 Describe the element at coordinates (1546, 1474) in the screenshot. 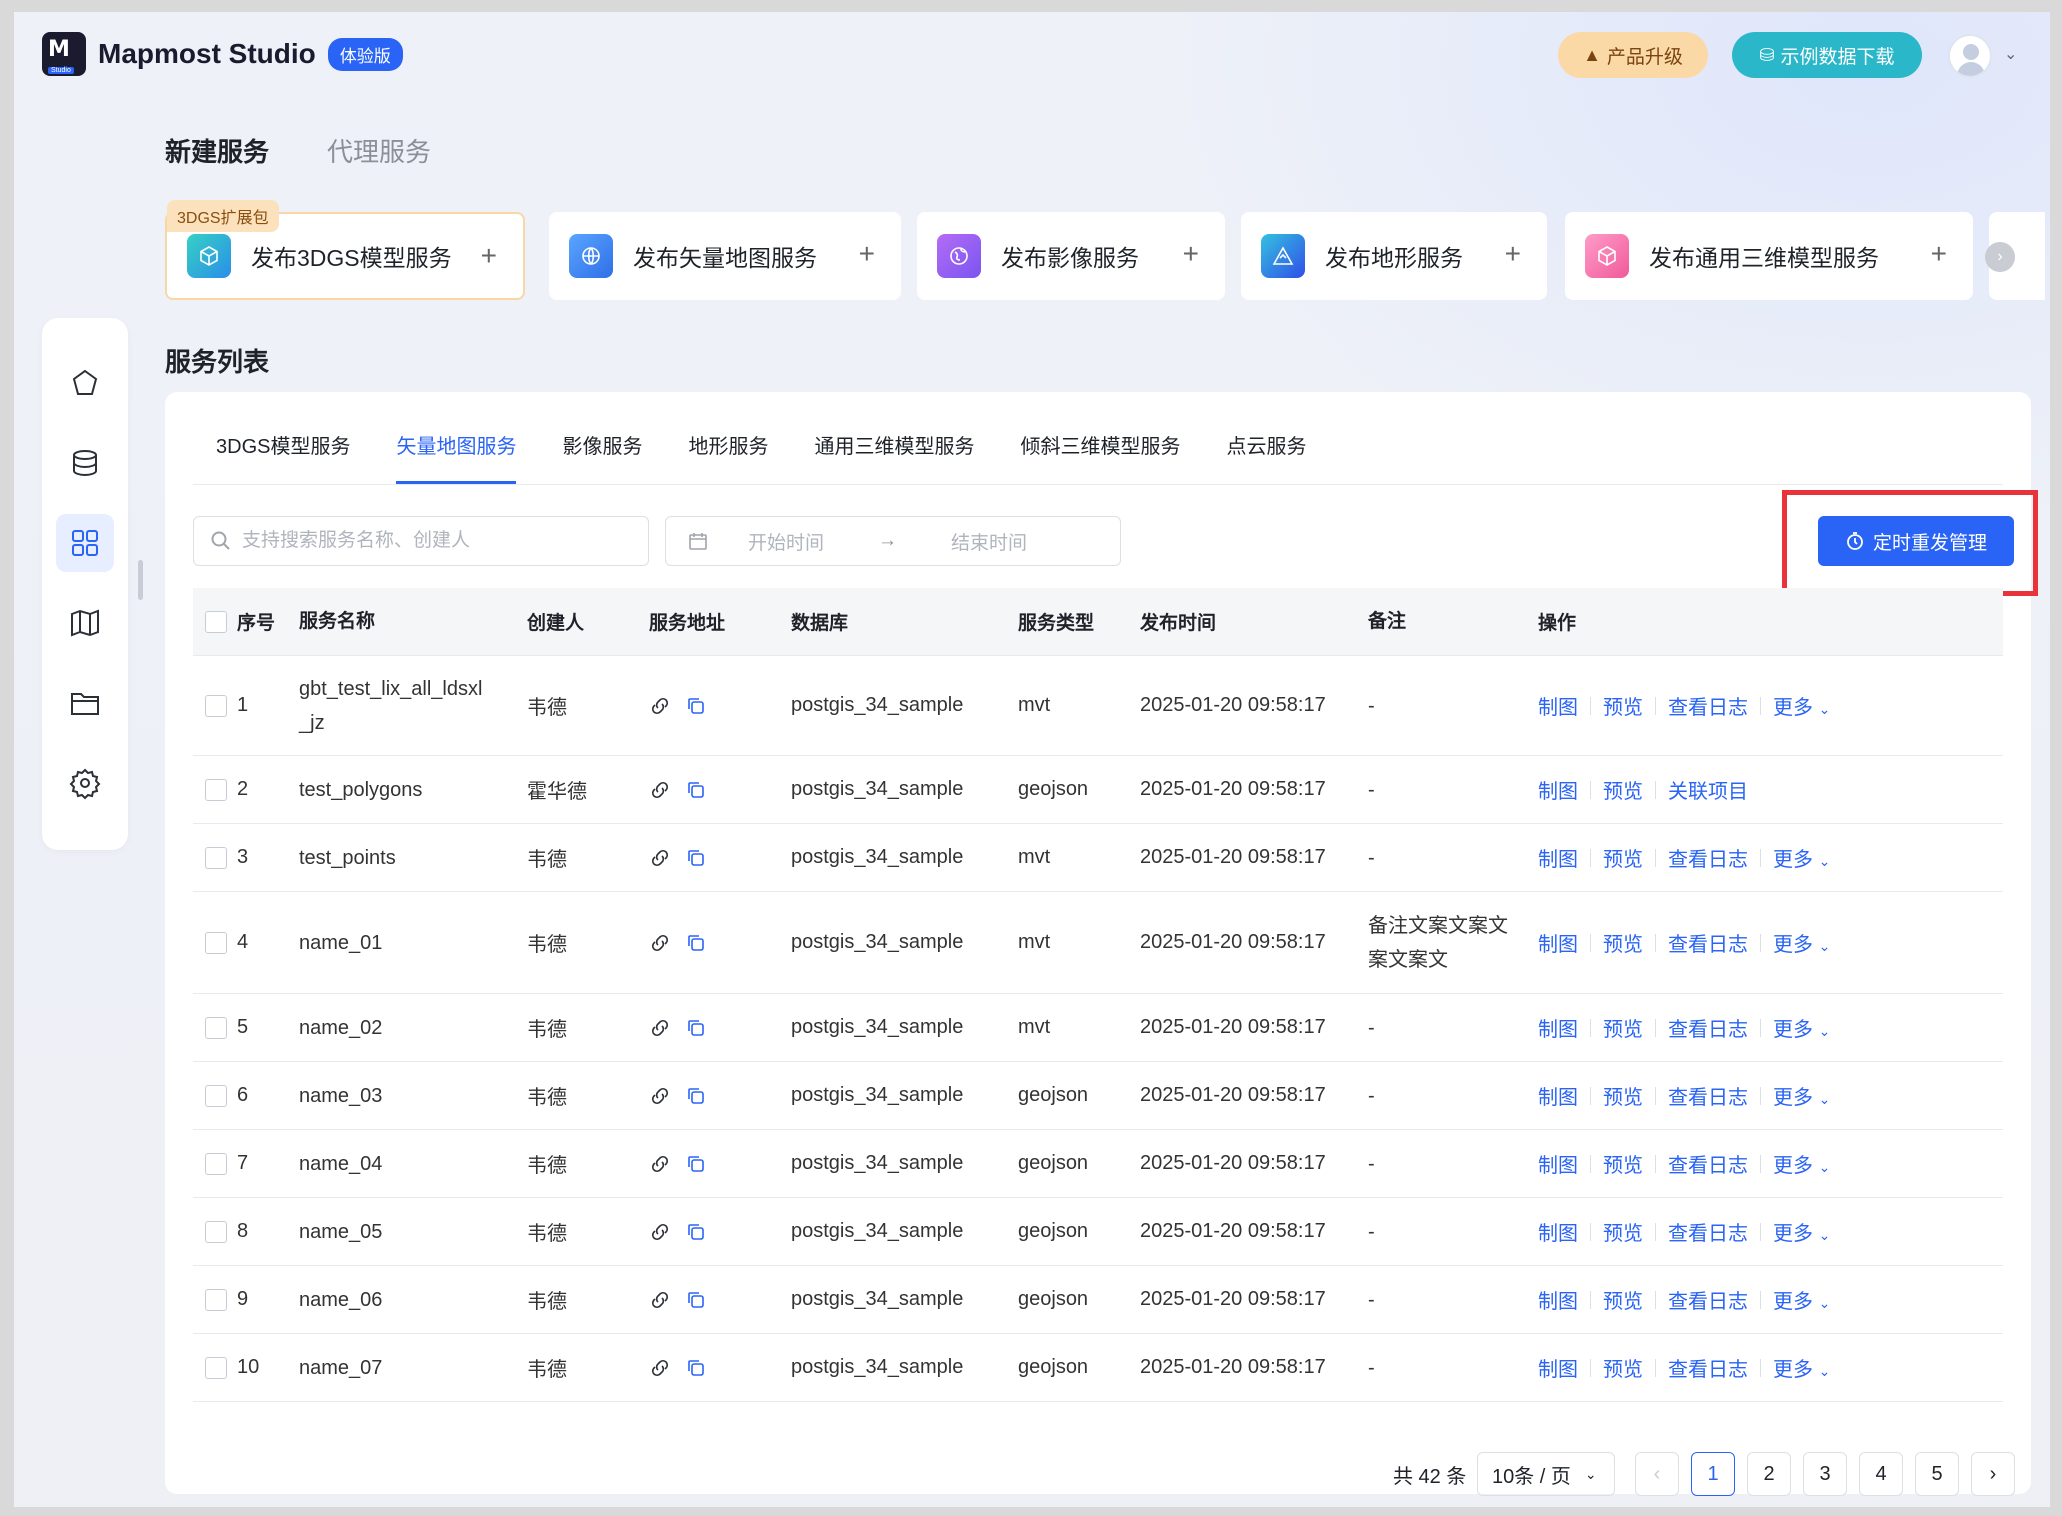

I see `page-size-select: 10条 / 页 ⌄` at that location.